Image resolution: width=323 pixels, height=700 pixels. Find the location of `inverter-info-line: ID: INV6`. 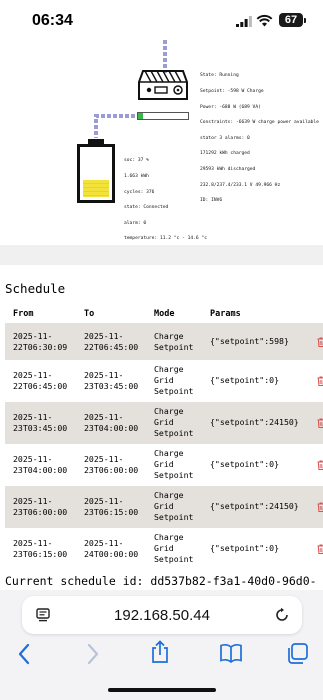

inverter-info-line: ID: INV6 is located at coordinates (211, 201).